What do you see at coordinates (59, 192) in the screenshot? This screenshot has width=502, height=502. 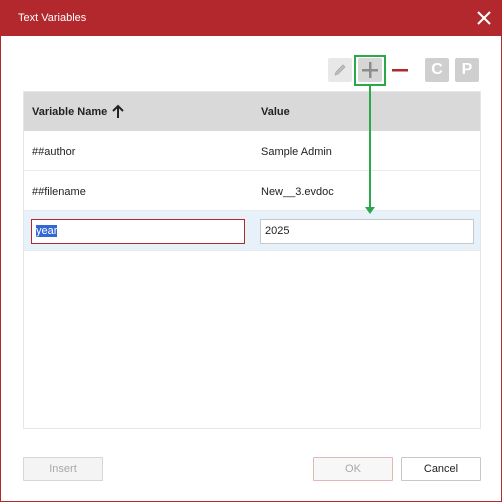 I see `variable-name-cell: ##filename` at bounding box center [59, 192].